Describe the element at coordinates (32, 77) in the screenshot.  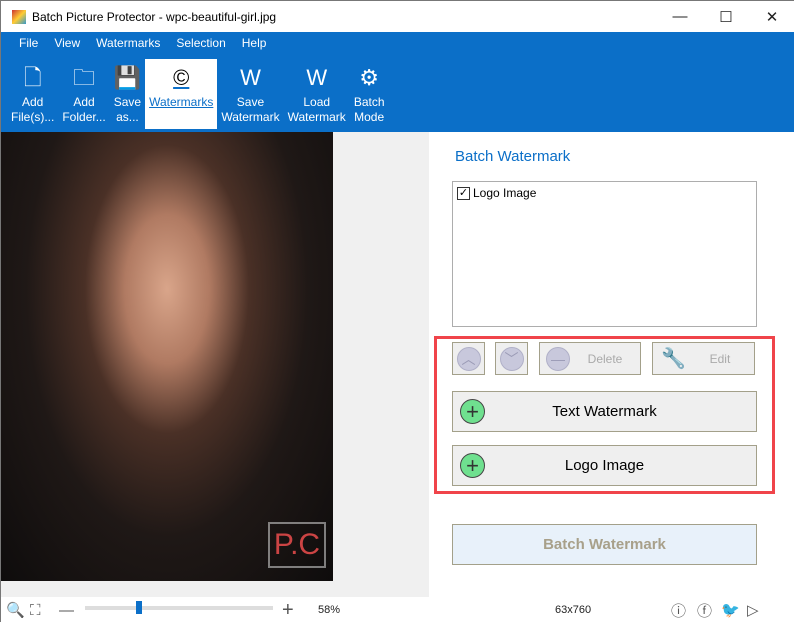
I see `file-plus-icon: 🗋` at that location.